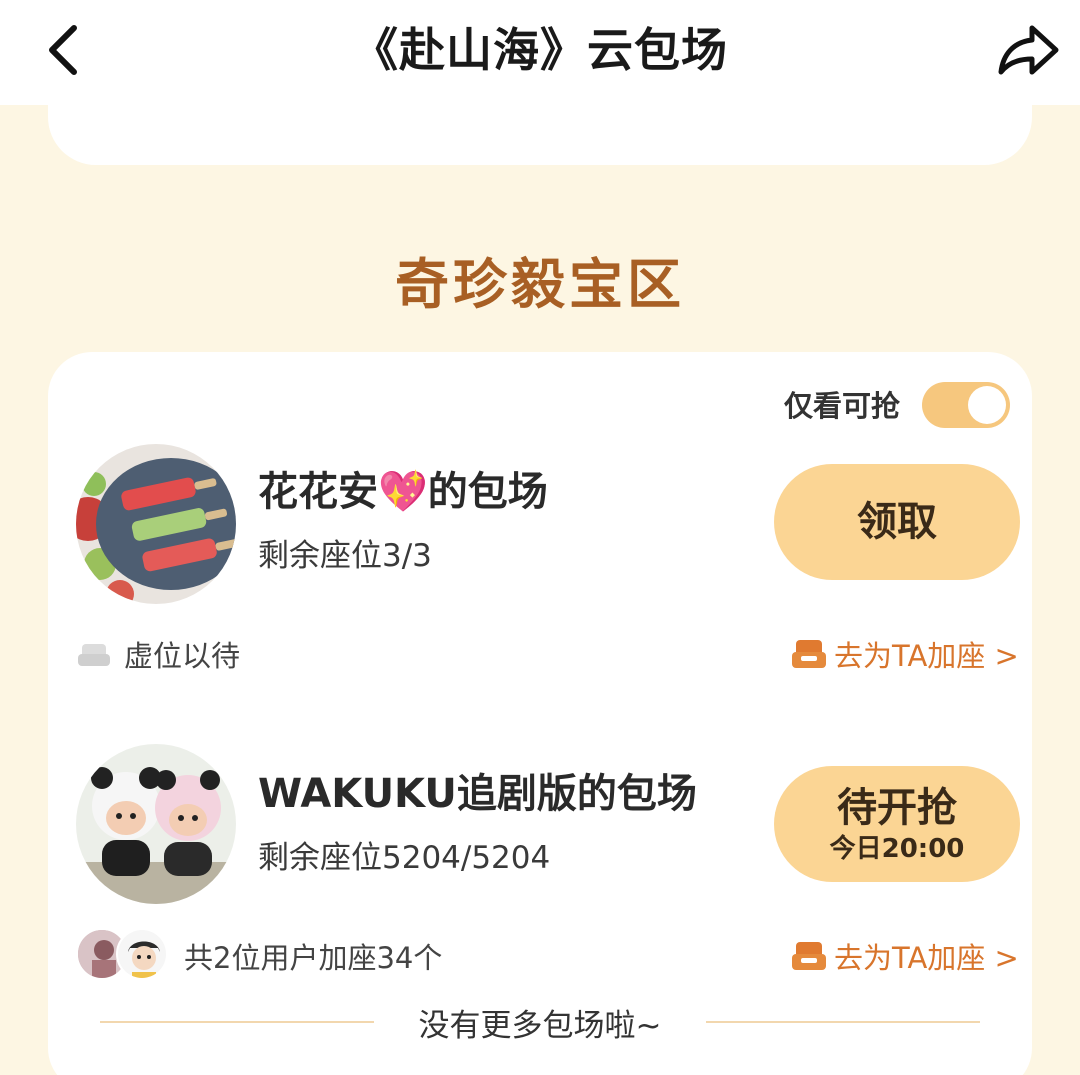 The height and width of the screenshot is (1075, 1080). What do you see at coordinates (842, 406) in the screenshot?
I see `filter-label: 仅看可抢` at bounding box center [842, 406].